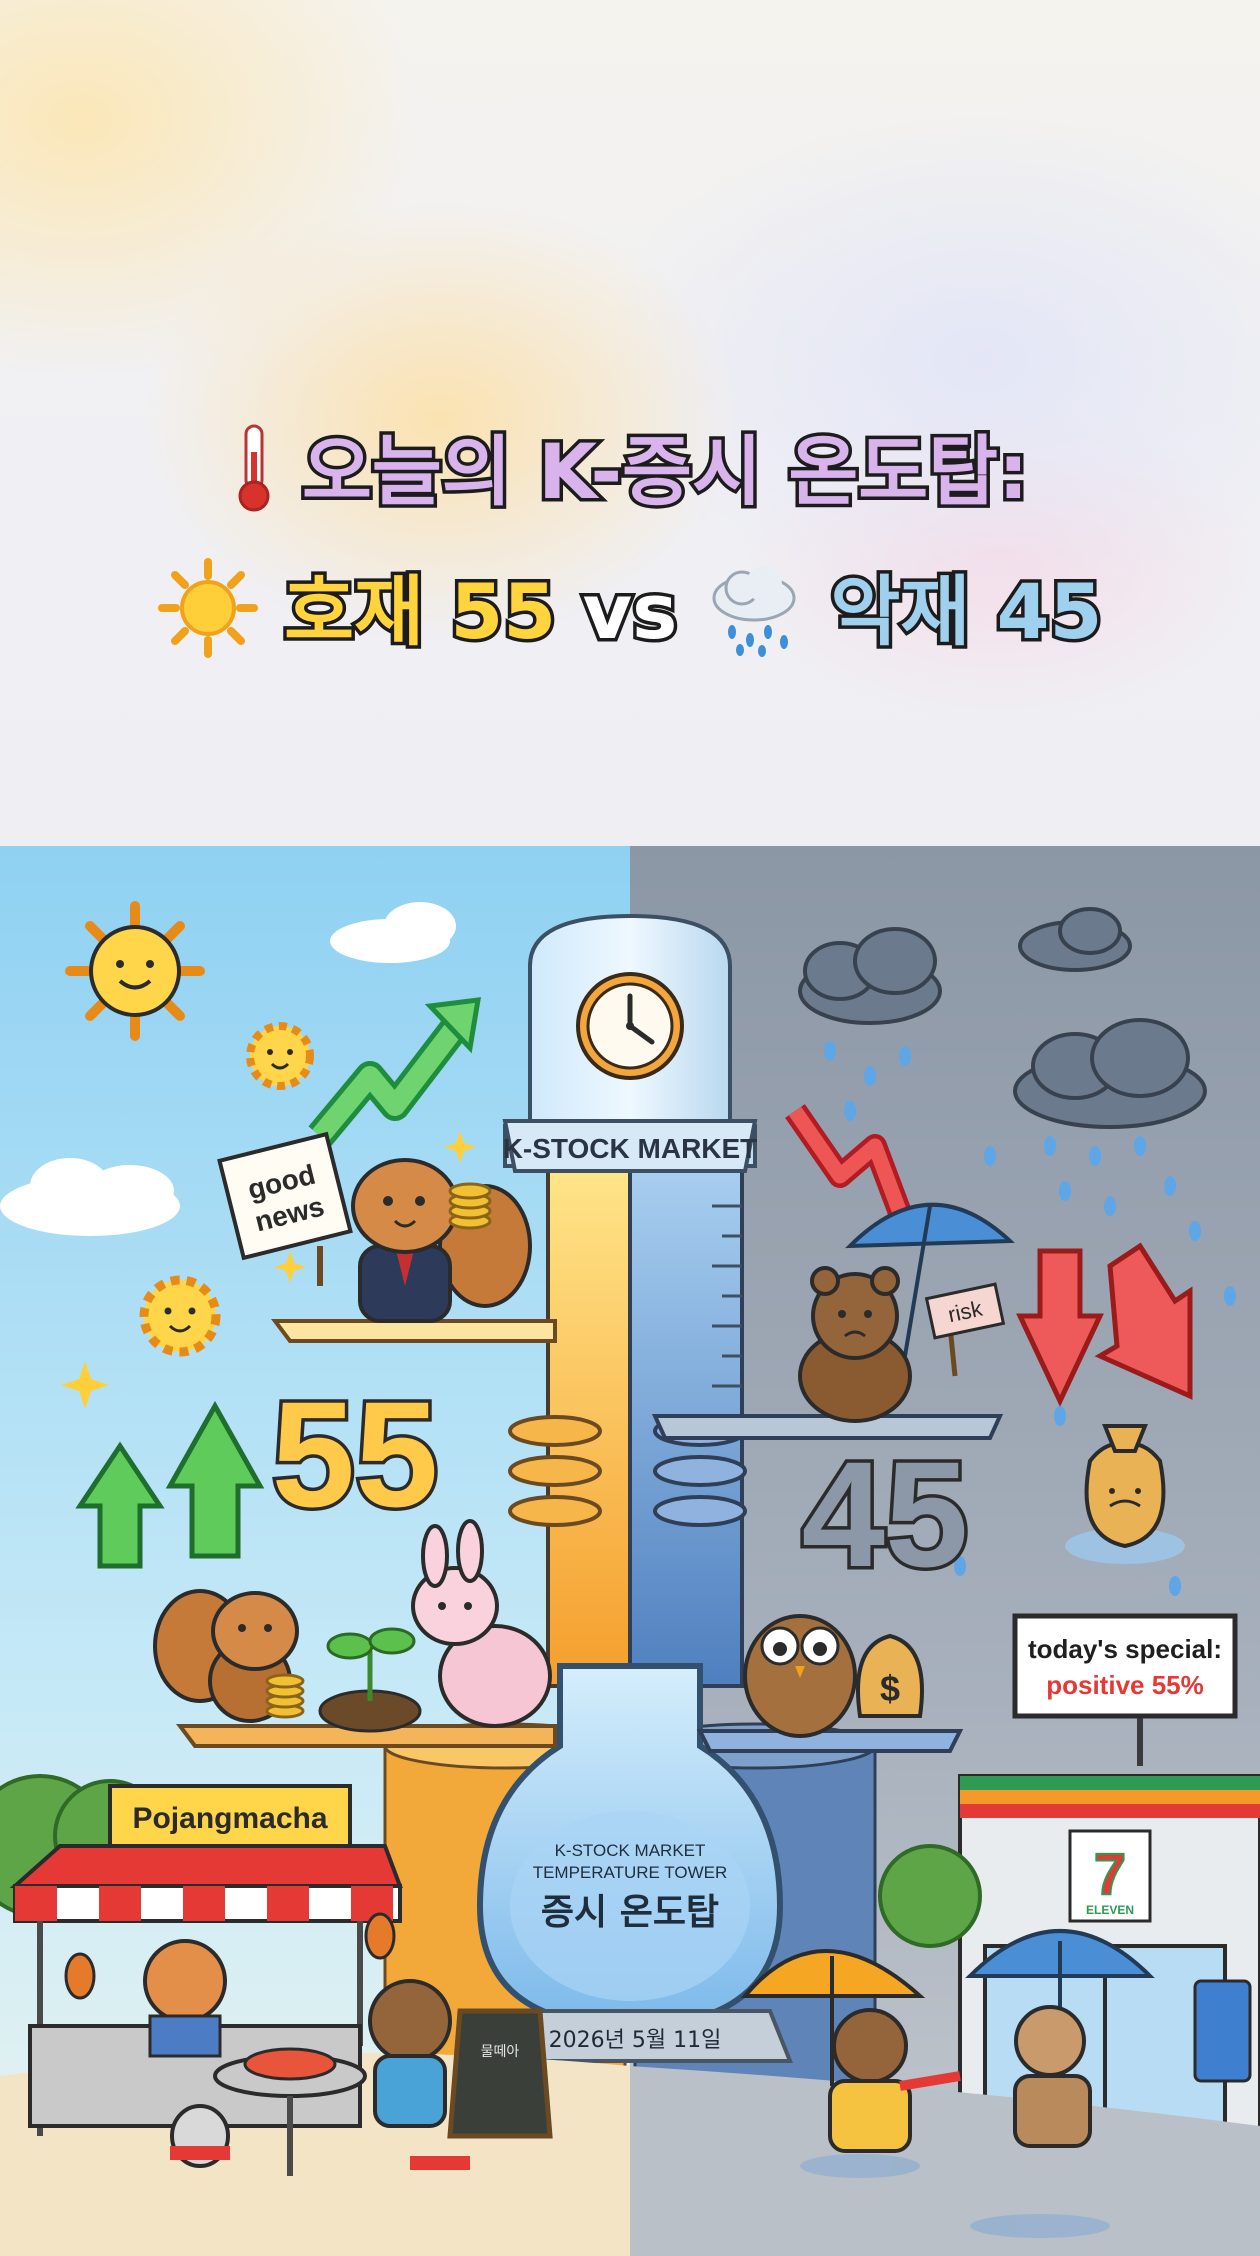  Describe the element at coordinates (500, 2052) in the screenshot. I see `chalkboard-text: 물떼아` at that location.